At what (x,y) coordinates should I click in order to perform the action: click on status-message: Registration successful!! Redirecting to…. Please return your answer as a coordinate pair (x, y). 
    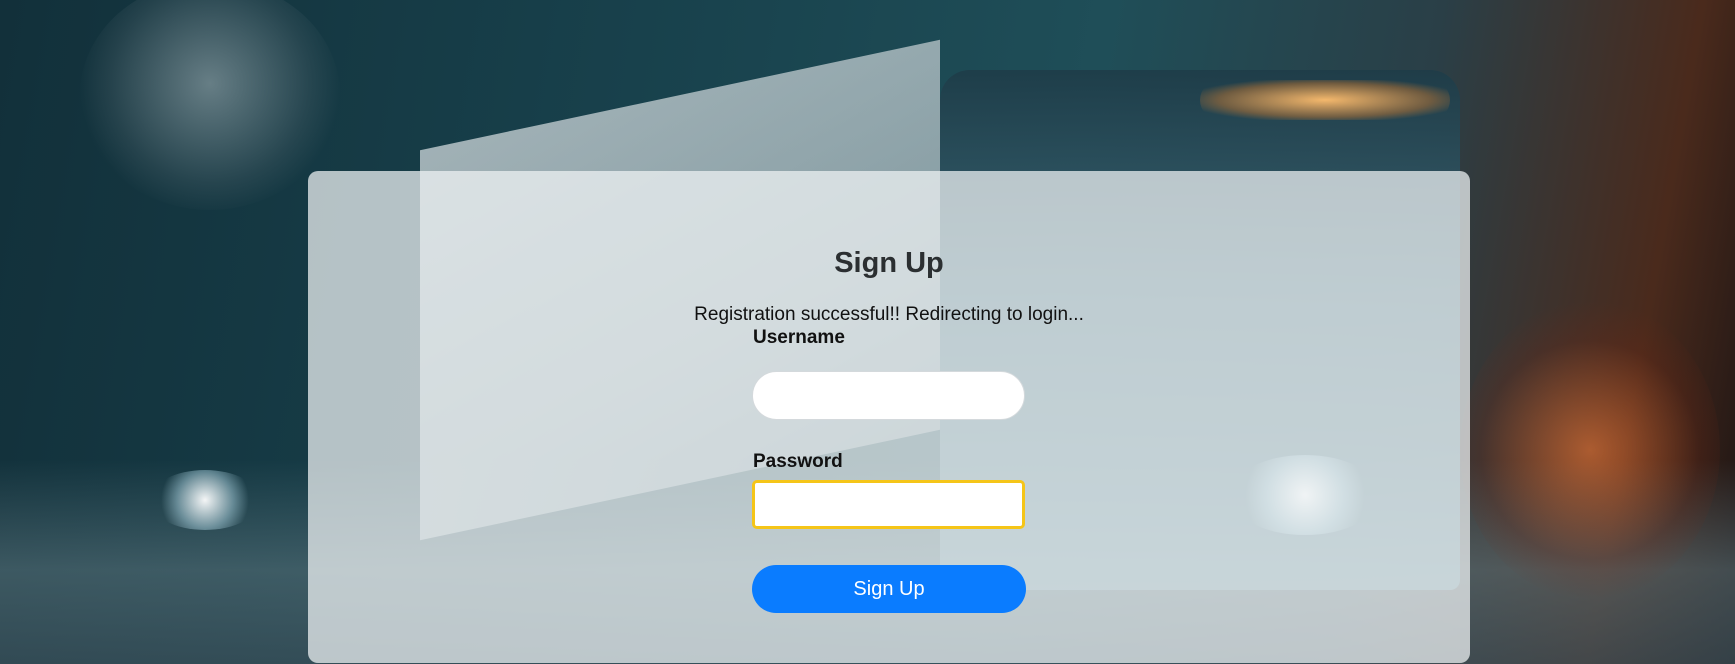
    Looking at the image, I should click on (889, 314).